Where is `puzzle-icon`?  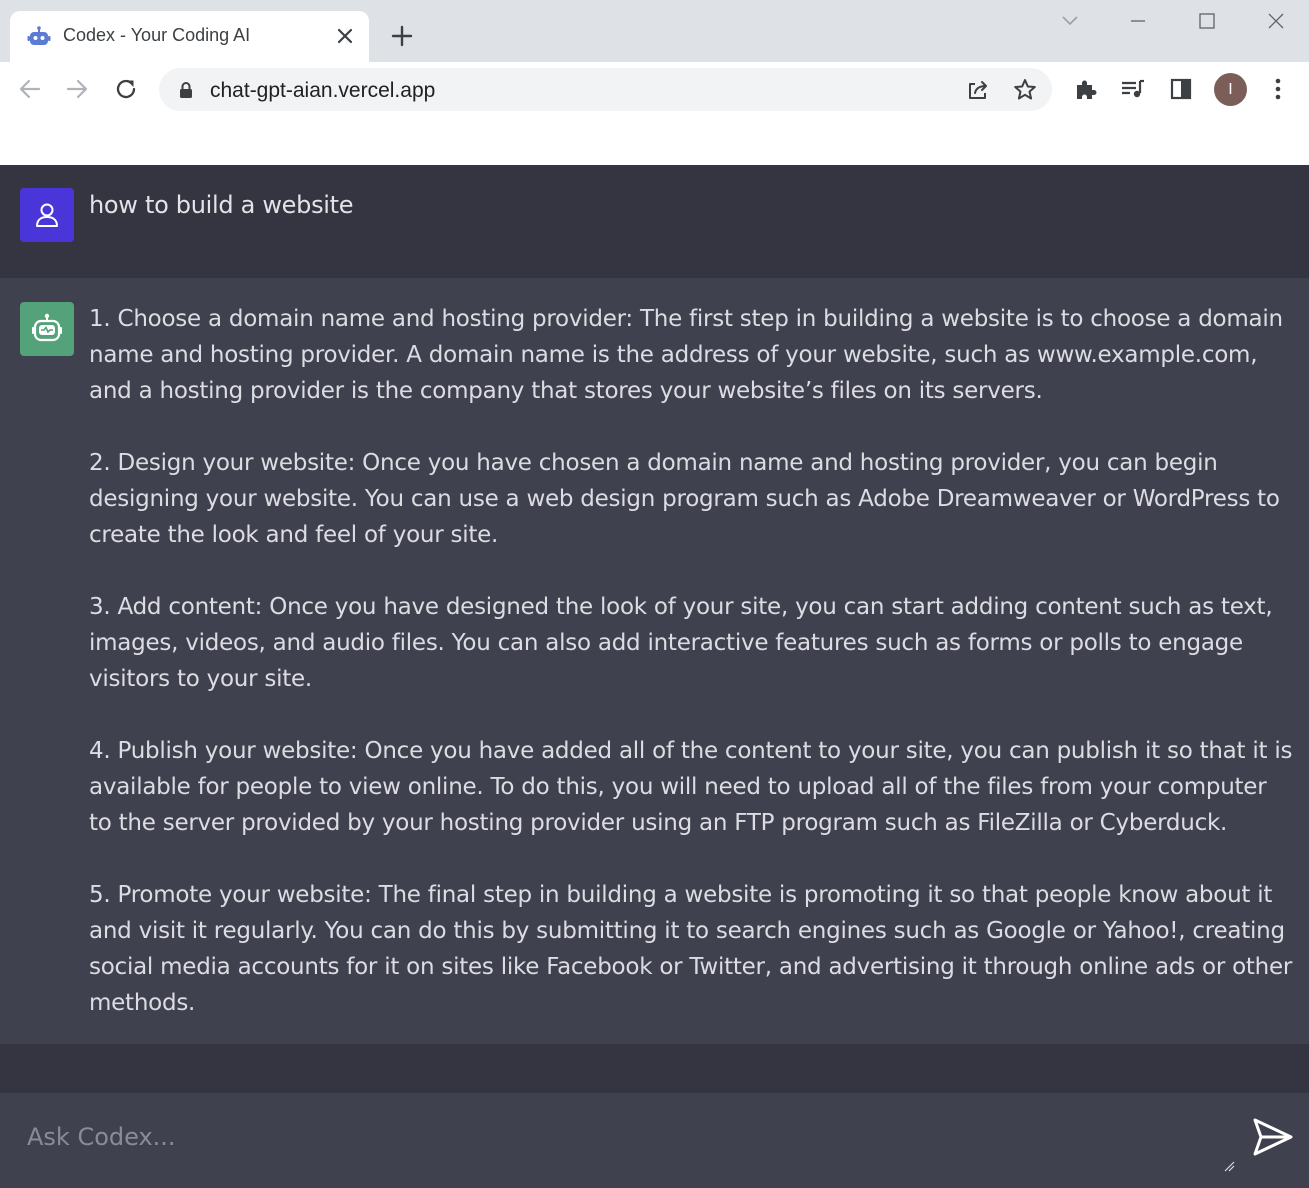 puzzle-icon is located at coordinates (1086, 89).